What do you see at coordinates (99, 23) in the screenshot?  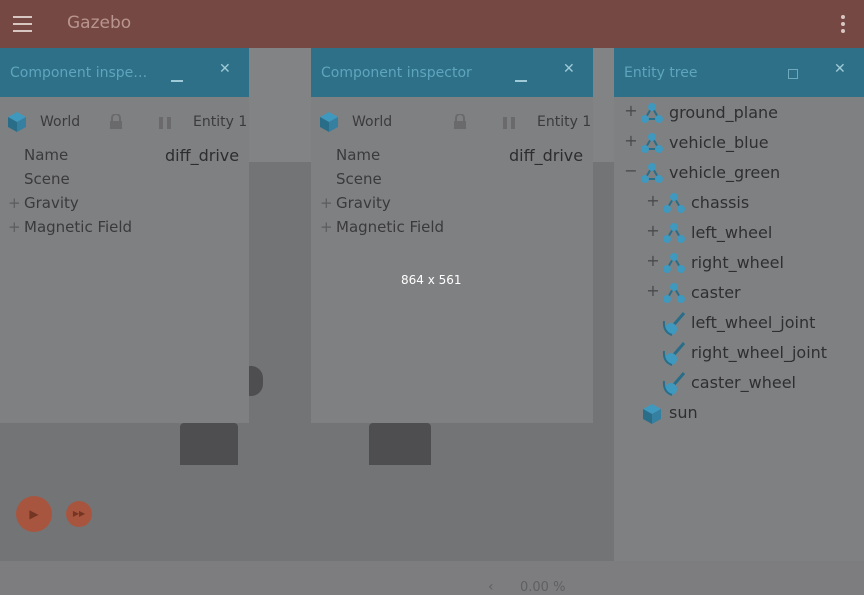 I see `app-title: Gazebo` at bounding box center [99, 23].